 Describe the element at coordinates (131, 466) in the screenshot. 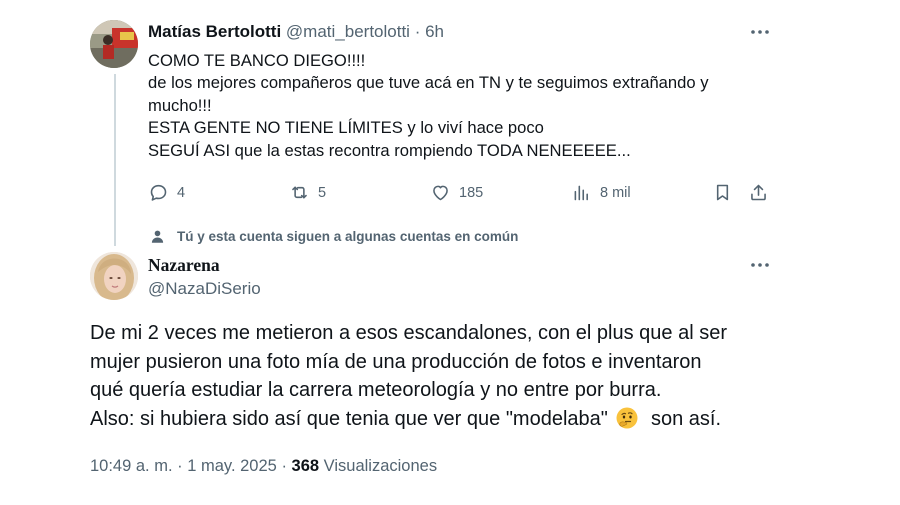

I see `post-time: 10:49 a. m.` at that location.